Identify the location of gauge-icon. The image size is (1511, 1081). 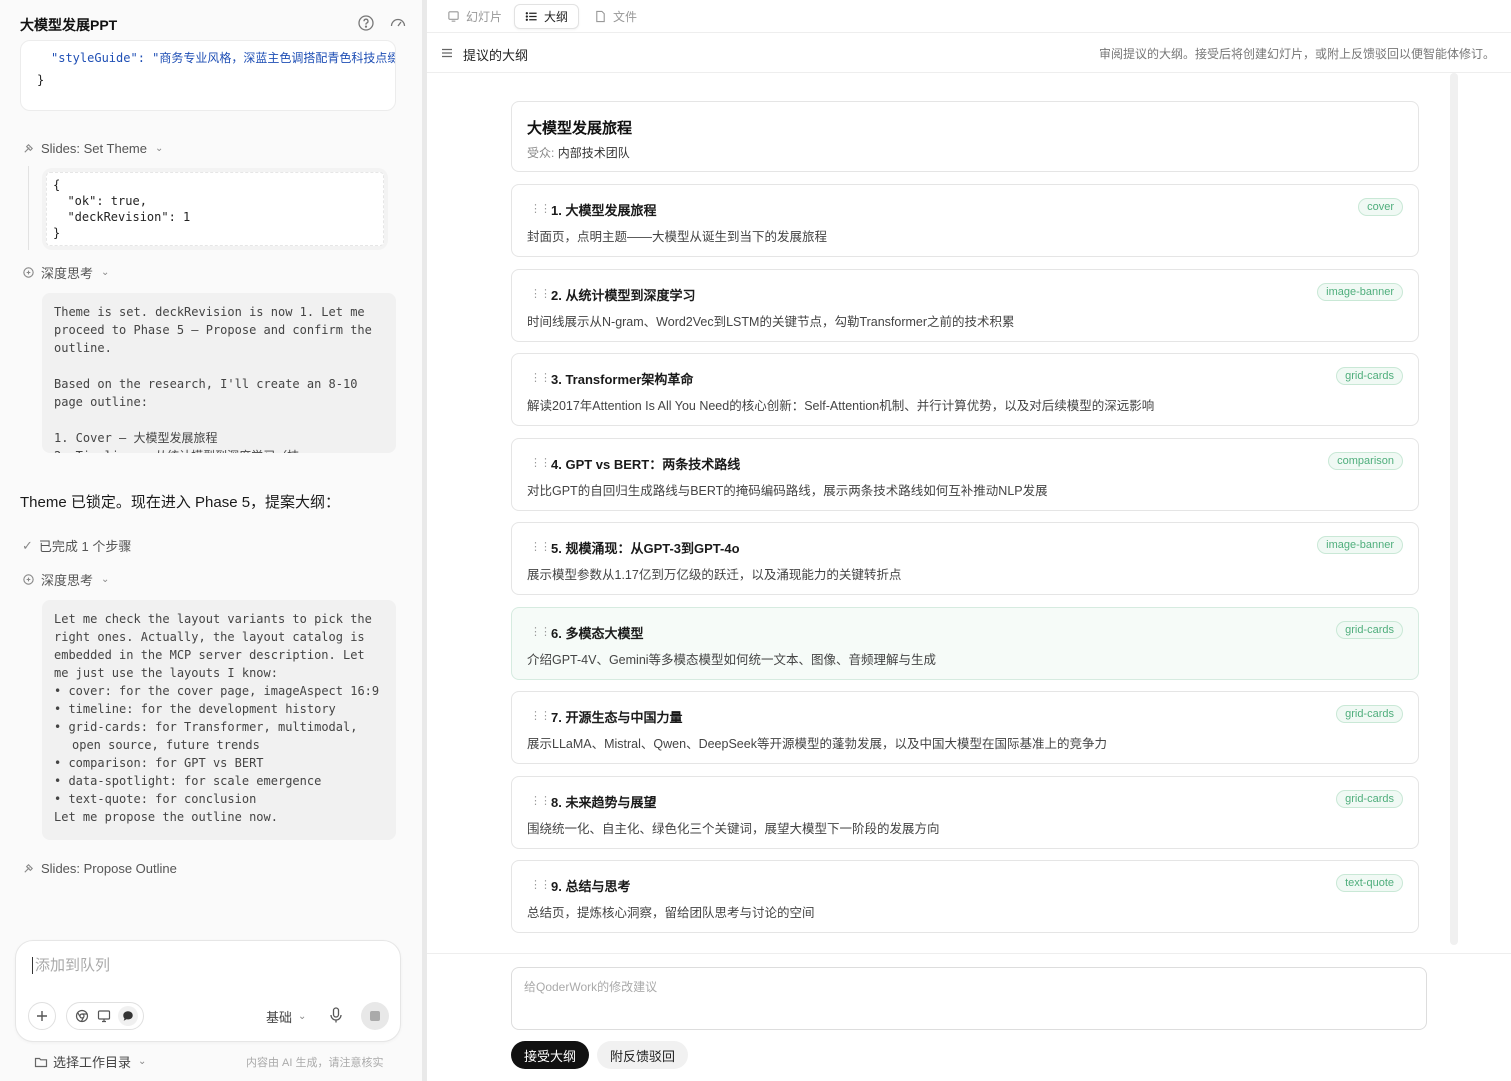
(398, 23).